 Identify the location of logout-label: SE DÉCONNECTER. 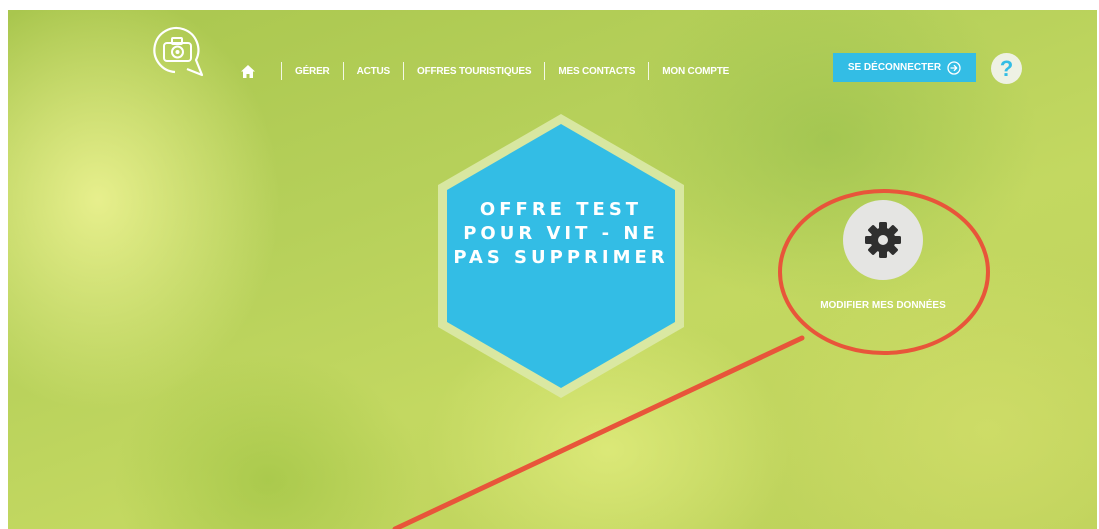
(894, 67).